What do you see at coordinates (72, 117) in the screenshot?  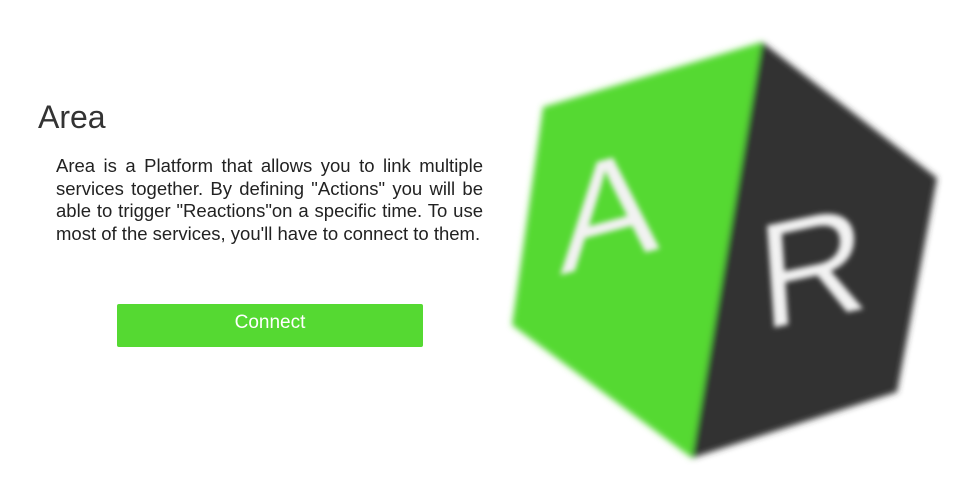 I see `page-title: Area` at bounding box center [72, 117].